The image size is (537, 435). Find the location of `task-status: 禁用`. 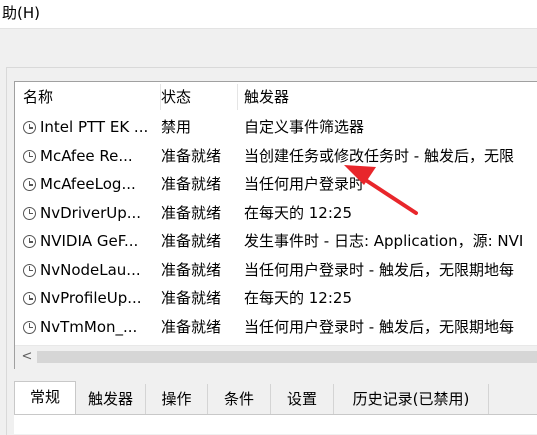

task-status: 禁用 is located at coordinates (176, 127).